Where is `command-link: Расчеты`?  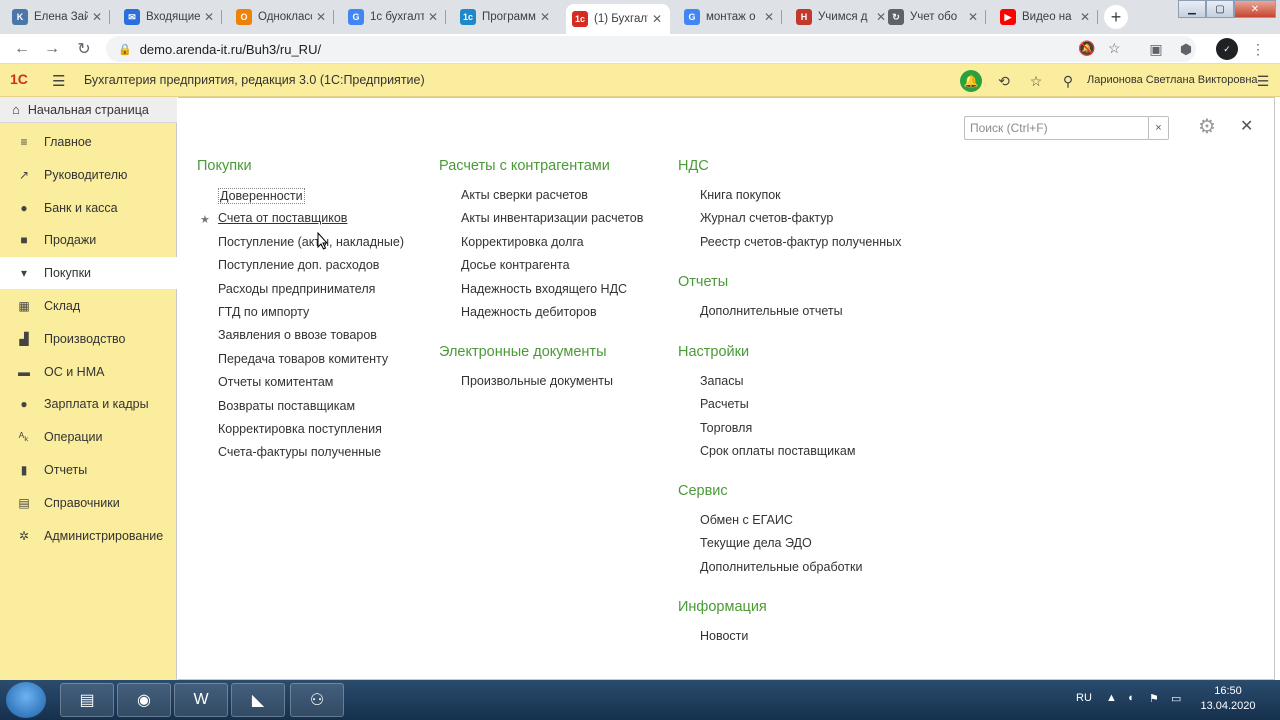 command-link: Расчеты is located at coordinates (724, 404).